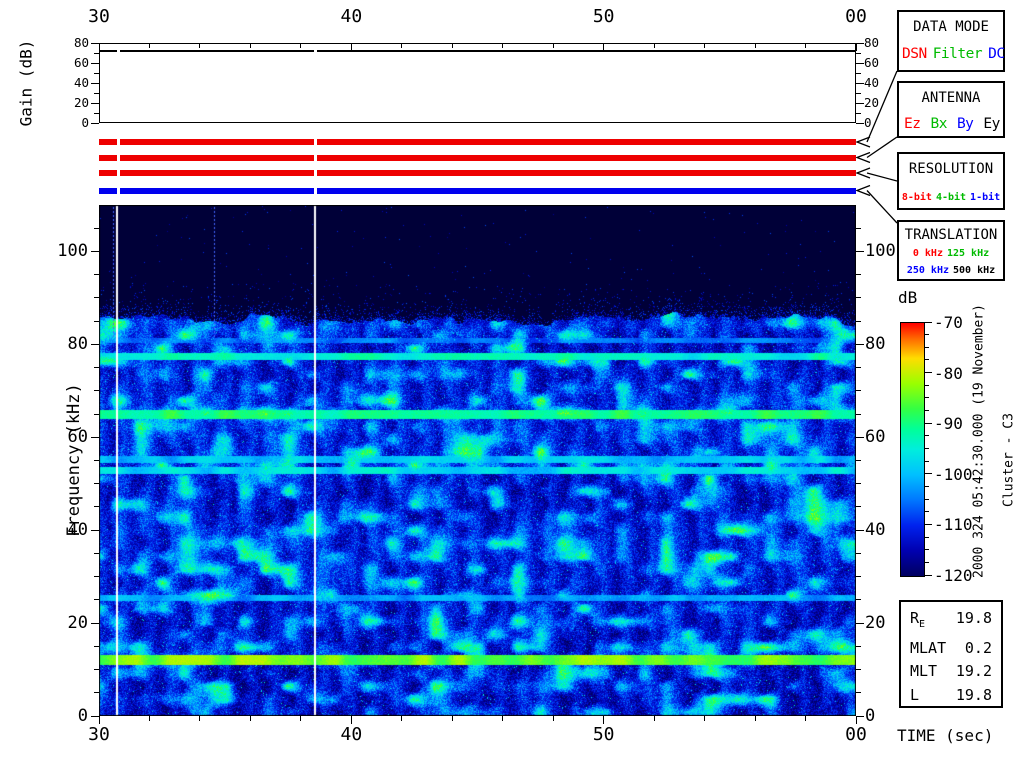 This screenshot has width=1024, height=768. Describe the element at coordinates (957, 54) in the screenshot. I see `info-item-filter: Filter` at that location.